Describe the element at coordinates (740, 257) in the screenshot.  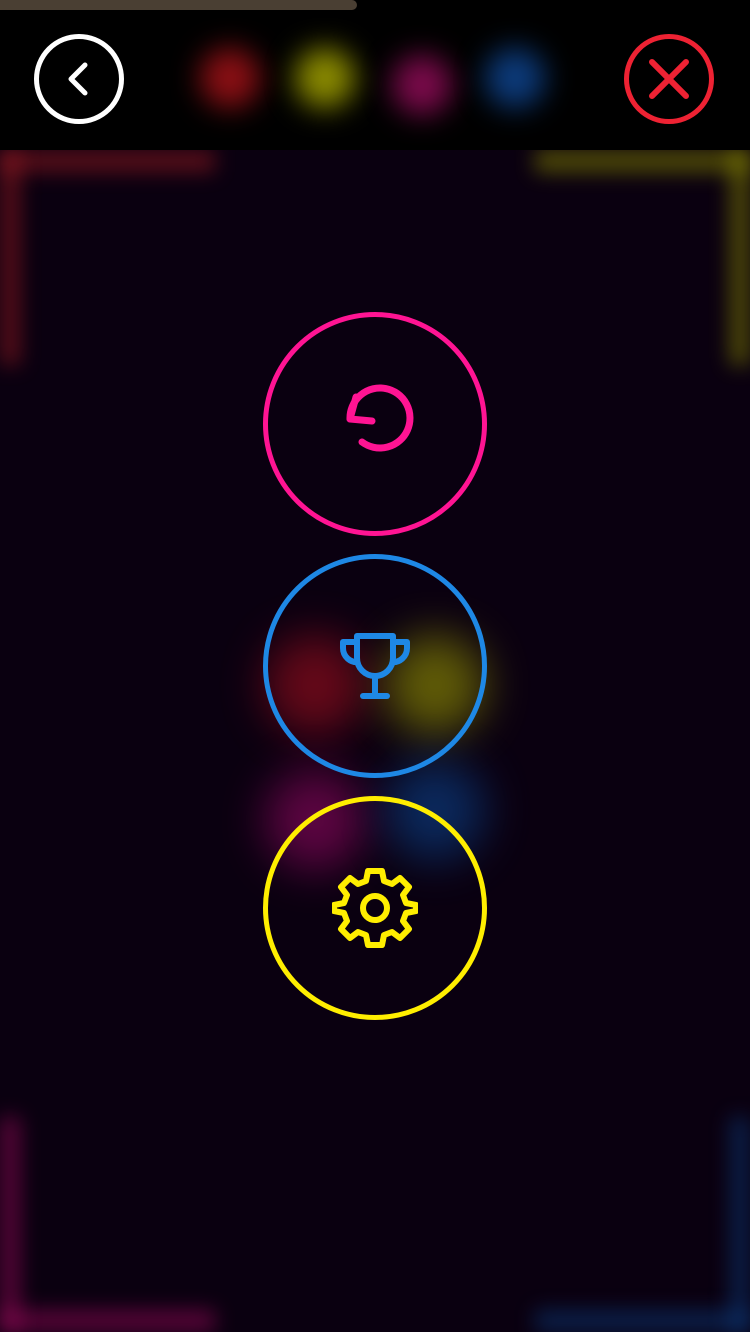
I see `board-edge-yellow-right` at that location.